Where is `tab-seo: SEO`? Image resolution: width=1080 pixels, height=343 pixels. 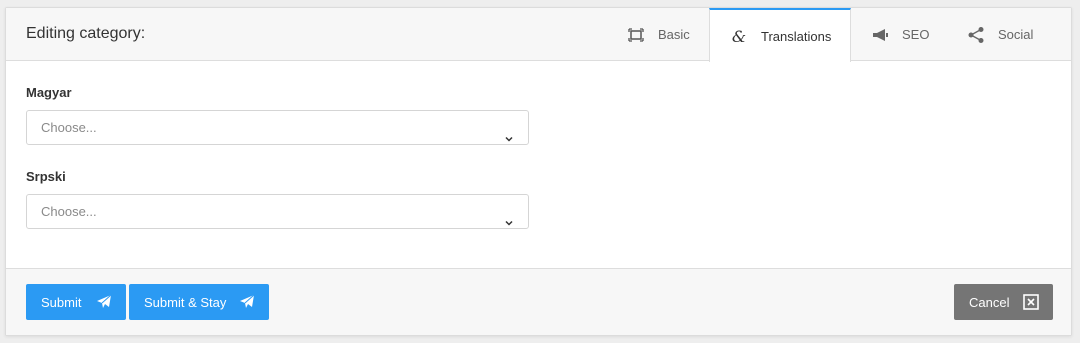 tab-seo: SEO is located at coordinates (905, 34).